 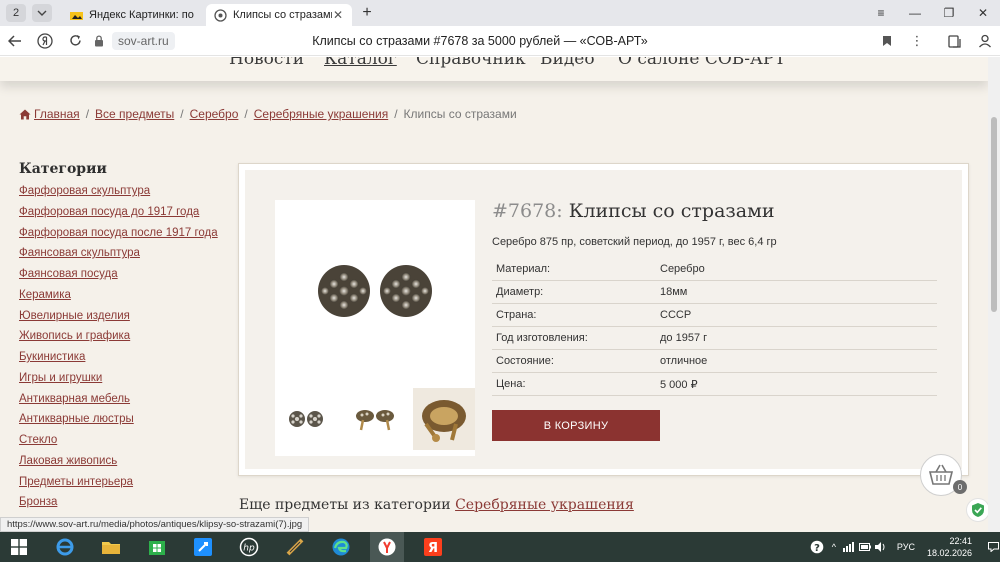 I want to click on spec-key: Диаметр:, so click(x=520, y=292).